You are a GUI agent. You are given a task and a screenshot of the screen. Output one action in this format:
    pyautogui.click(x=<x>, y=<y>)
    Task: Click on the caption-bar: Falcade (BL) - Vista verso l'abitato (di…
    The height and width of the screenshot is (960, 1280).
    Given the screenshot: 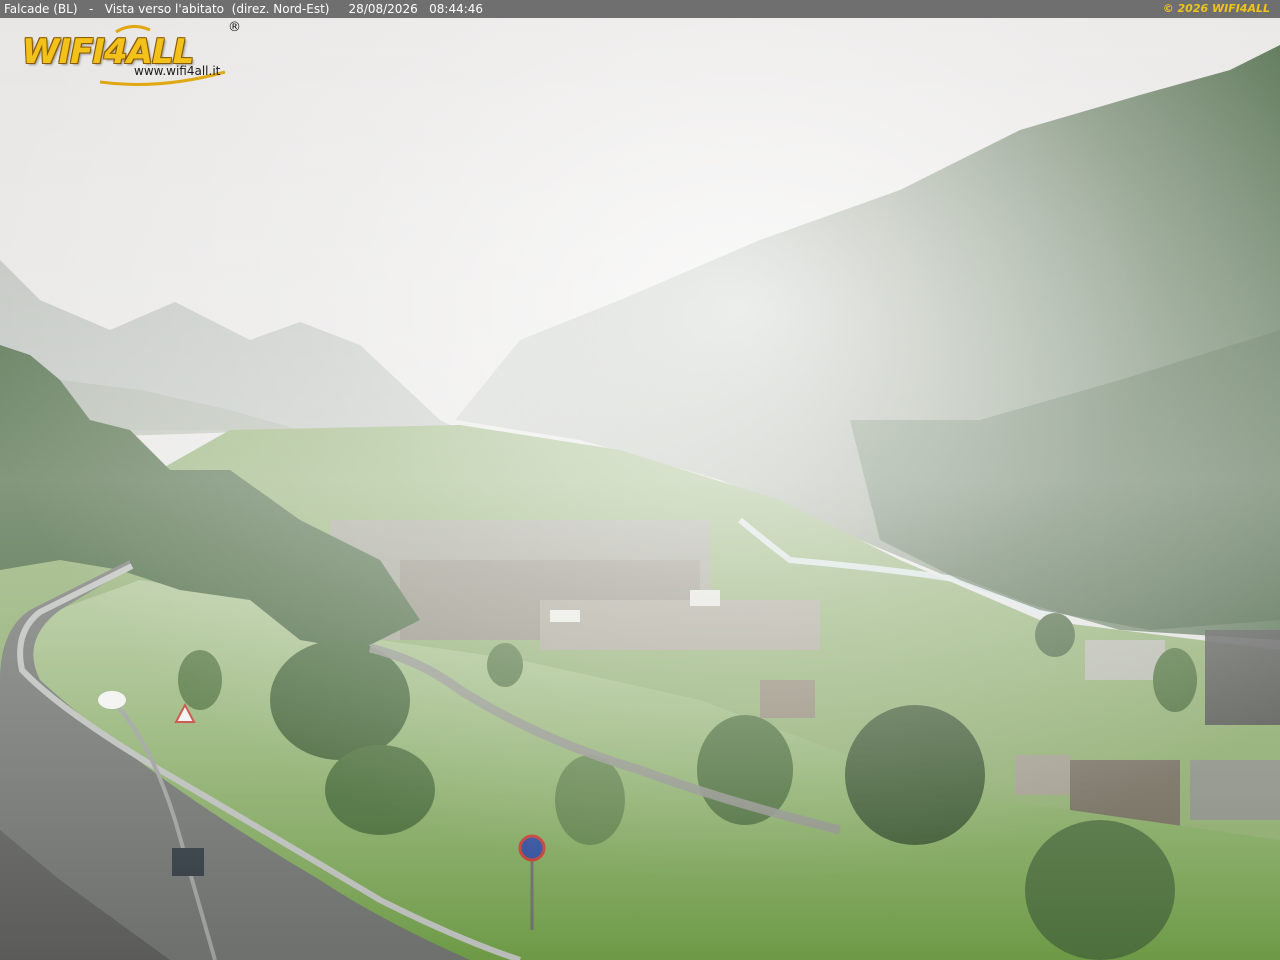 What is the action you would take?
    pyautogui.click(x=640, y=9)
    